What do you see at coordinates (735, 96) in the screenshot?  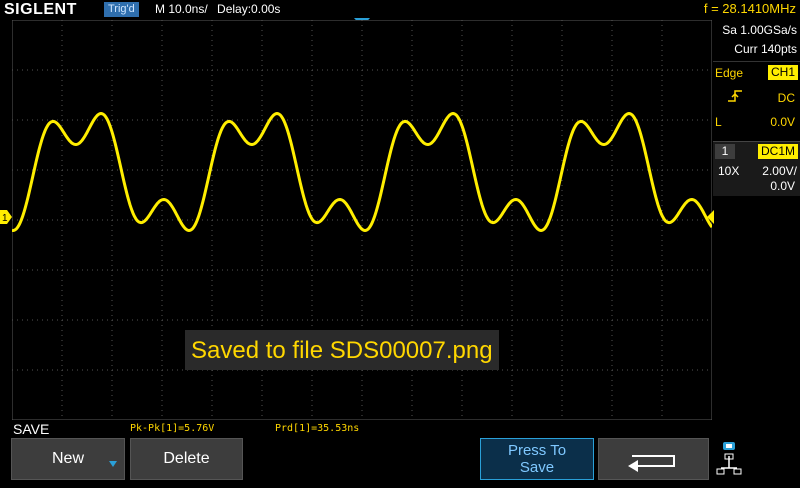 I see `rising-edge-icon` at bounding box center [735, 96].